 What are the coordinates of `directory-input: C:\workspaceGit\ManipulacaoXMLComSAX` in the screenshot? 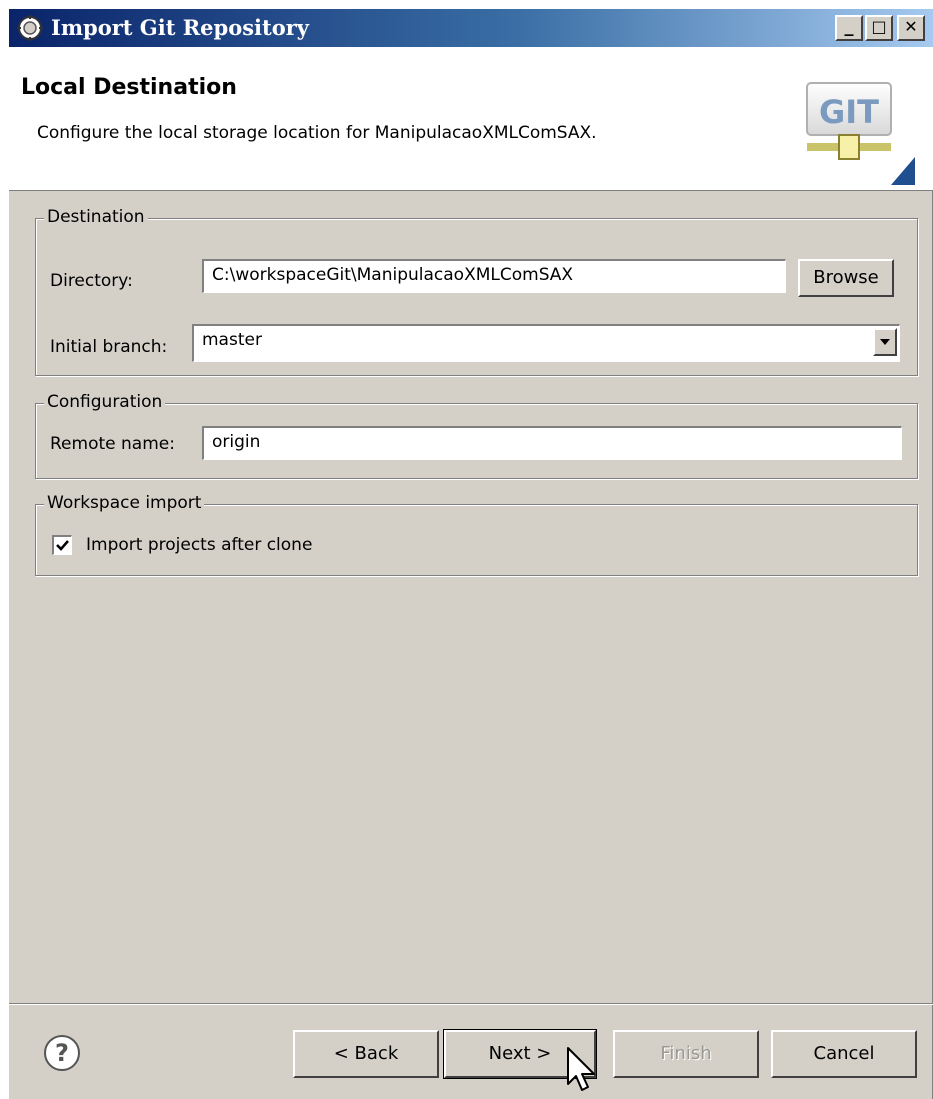 It's located at (494, 276).